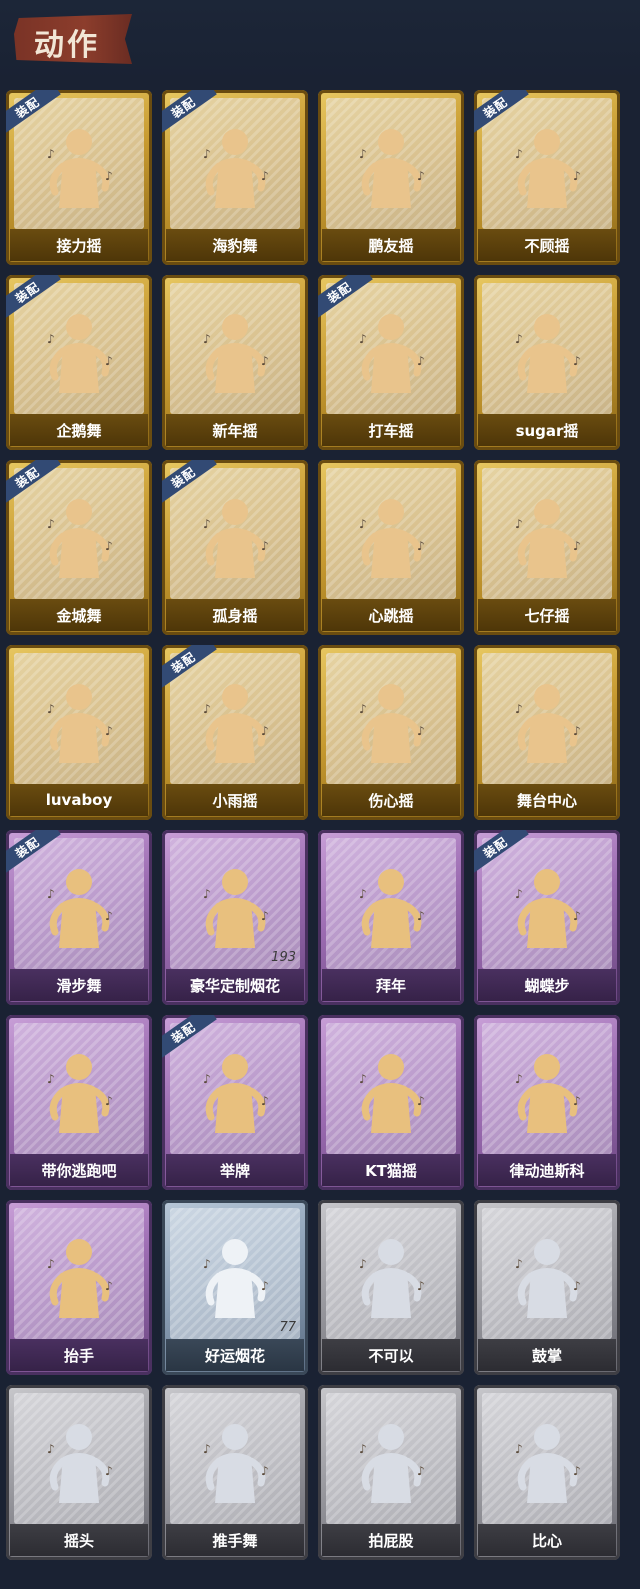  Describe the element at coordinates (547, 245) in the screenshot. I see `emote-label: 不顾摇` at that location.